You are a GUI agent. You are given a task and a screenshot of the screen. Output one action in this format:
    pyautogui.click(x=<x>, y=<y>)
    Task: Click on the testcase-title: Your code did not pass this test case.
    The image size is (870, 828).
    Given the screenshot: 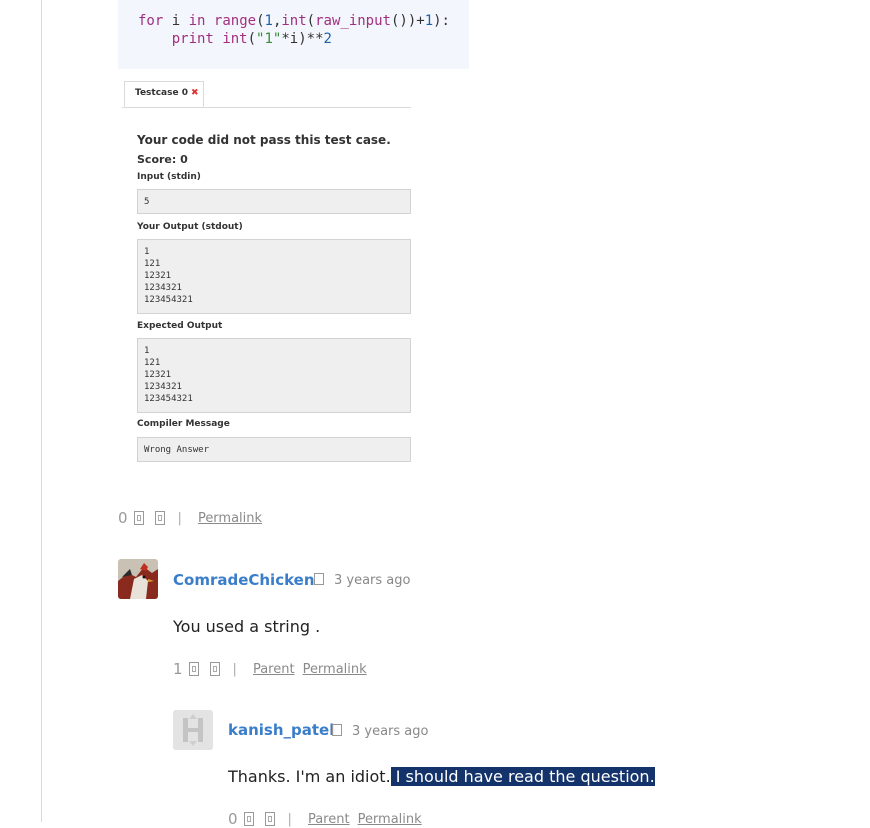 What is the action you would take?
    pyautogui.click(x=264, y=140)
    